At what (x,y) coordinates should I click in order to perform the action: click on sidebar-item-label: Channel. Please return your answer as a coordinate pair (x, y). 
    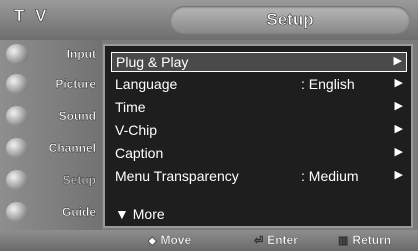
    Looking at the image, I should click on (72, 148).